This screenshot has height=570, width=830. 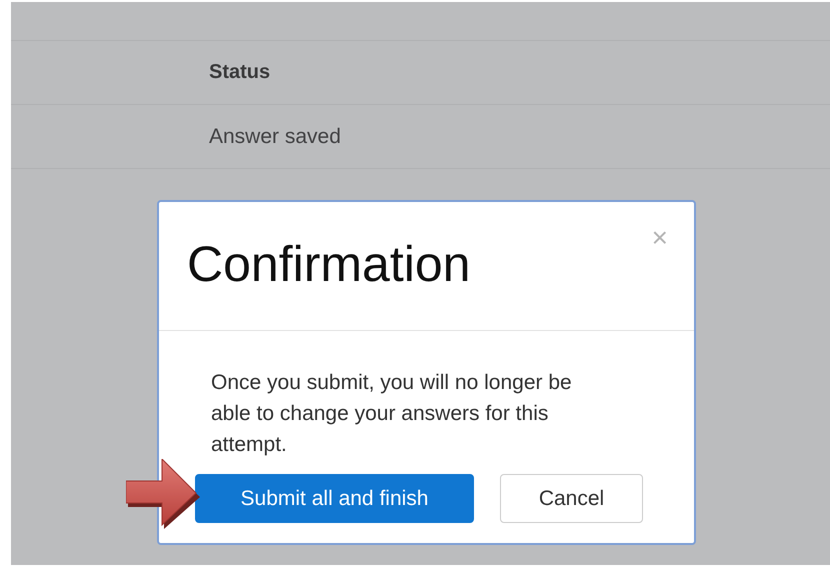 What do you see at coordinates (392, 414) in the screenshot?
I see `dialog-message: Once you submit, you will no longer be able to change your answers for this attempt.` at bounding box center [392, 414].